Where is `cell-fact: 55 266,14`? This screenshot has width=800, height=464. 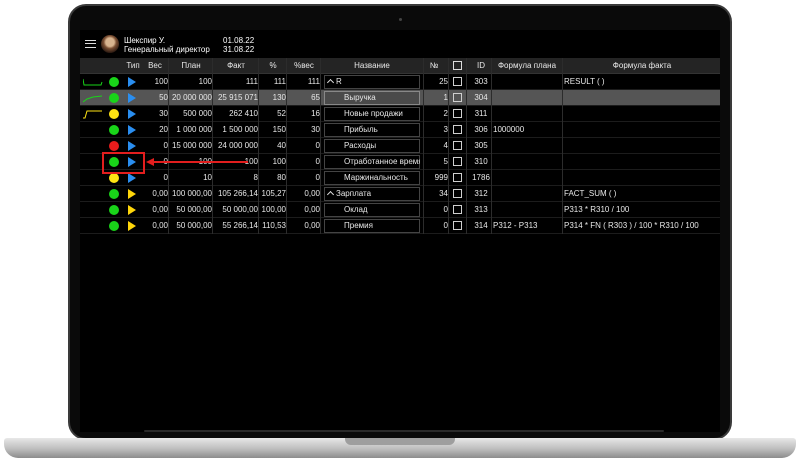 cell-fact: 55 266,14 is located at coordinates (236, 226).